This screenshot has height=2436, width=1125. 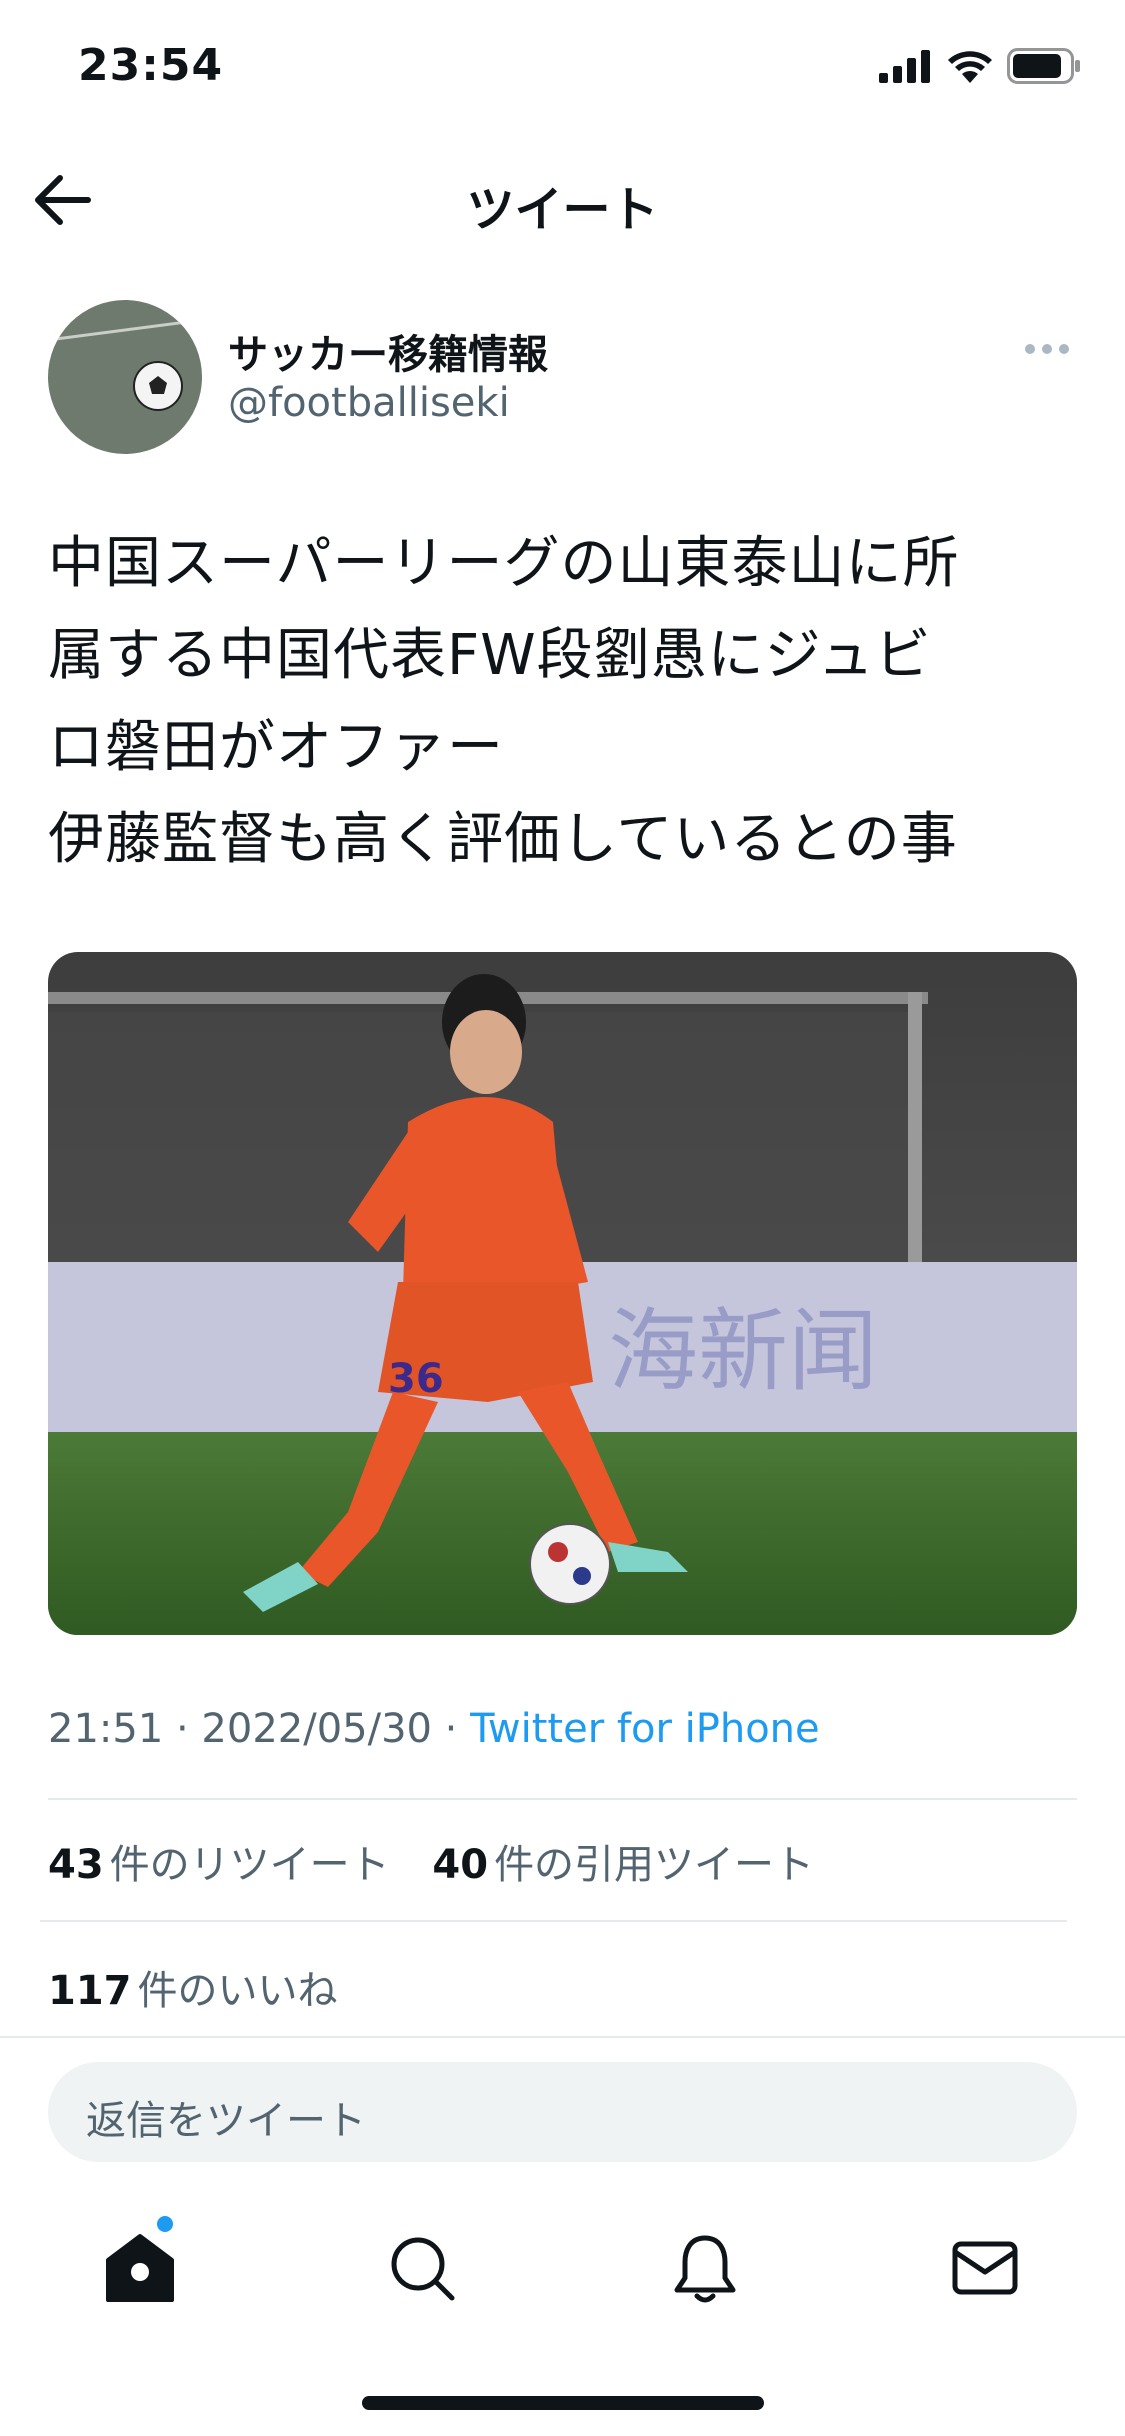 I want to click on quotes-label: 件の引用ツイート, so click(x=654, y=1865).